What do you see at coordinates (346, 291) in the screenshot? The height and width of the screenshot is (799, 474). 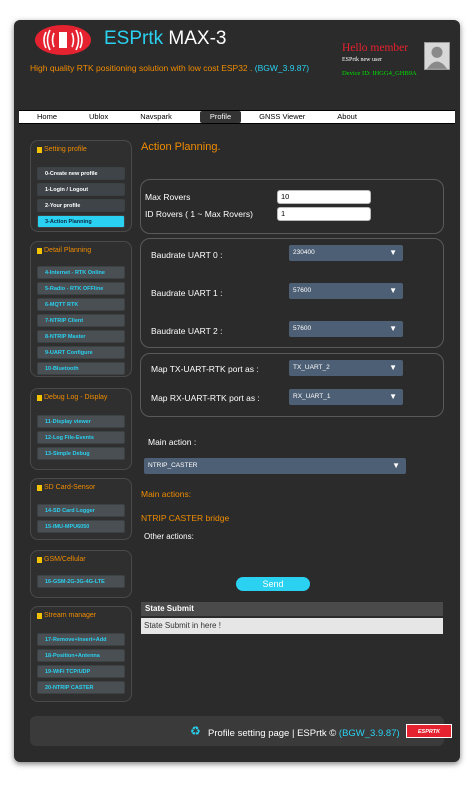 I see `uart1-select: 57600 ▼` at bounding box center [346, 291].